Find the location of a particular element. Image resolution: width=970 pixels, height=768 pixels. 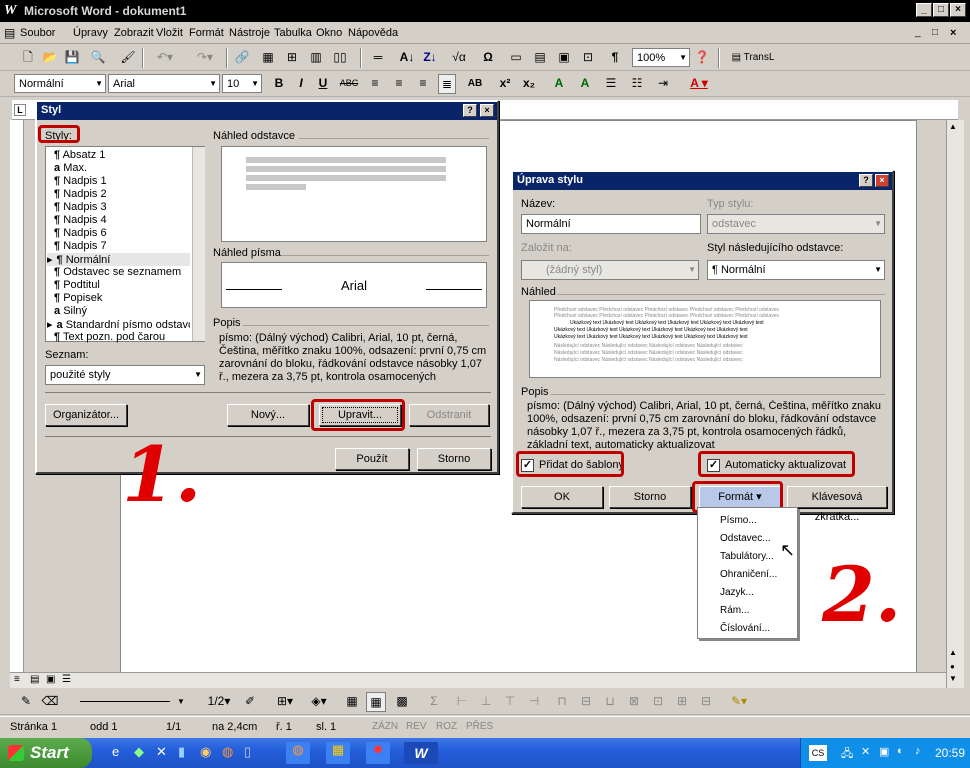

align-left-icon: ≡ is located at coordinates (375, 84).